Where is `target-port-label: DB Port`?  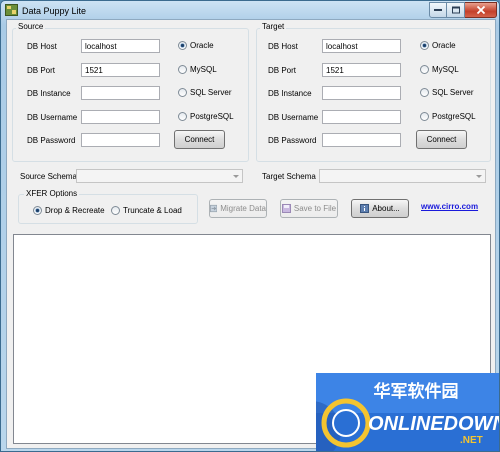 target-port-label: DB Port is located at coordinates (282, 70).